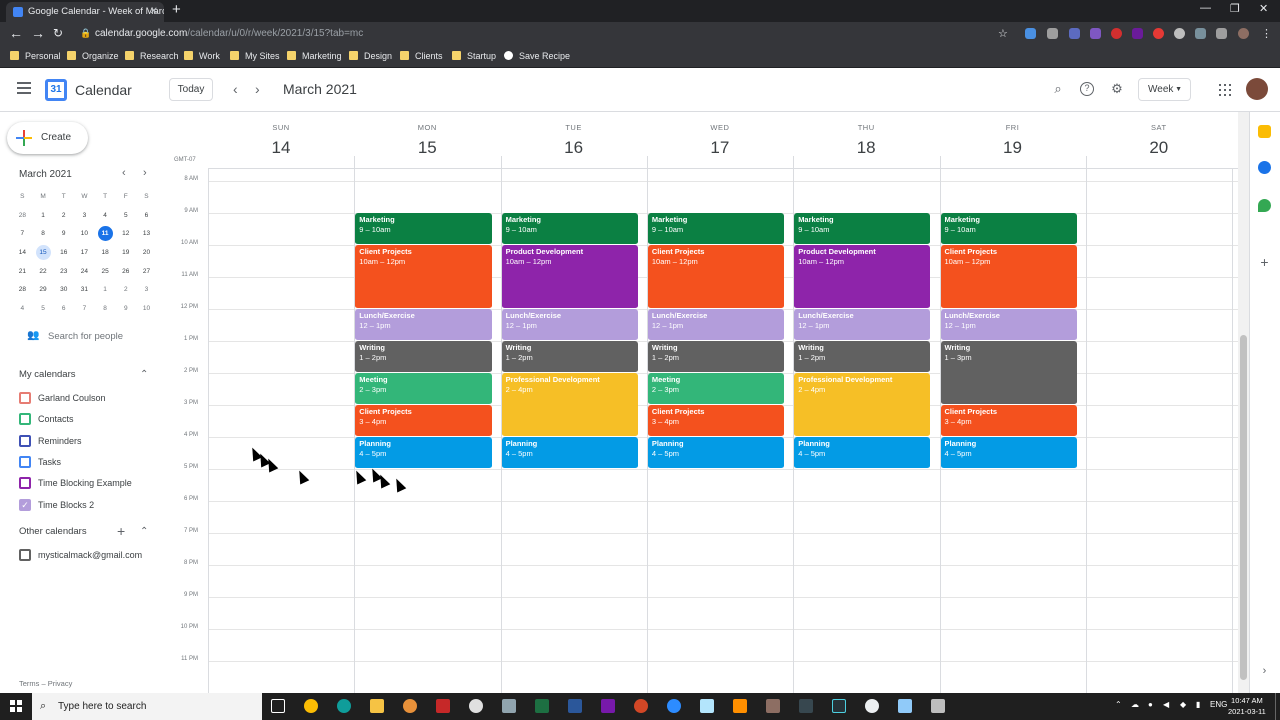 This screenshot has height=720, width=1280. Describe the element at coordinates (1263, 8) in the screenshot. I see `close-window-icon: ✕` at that location.